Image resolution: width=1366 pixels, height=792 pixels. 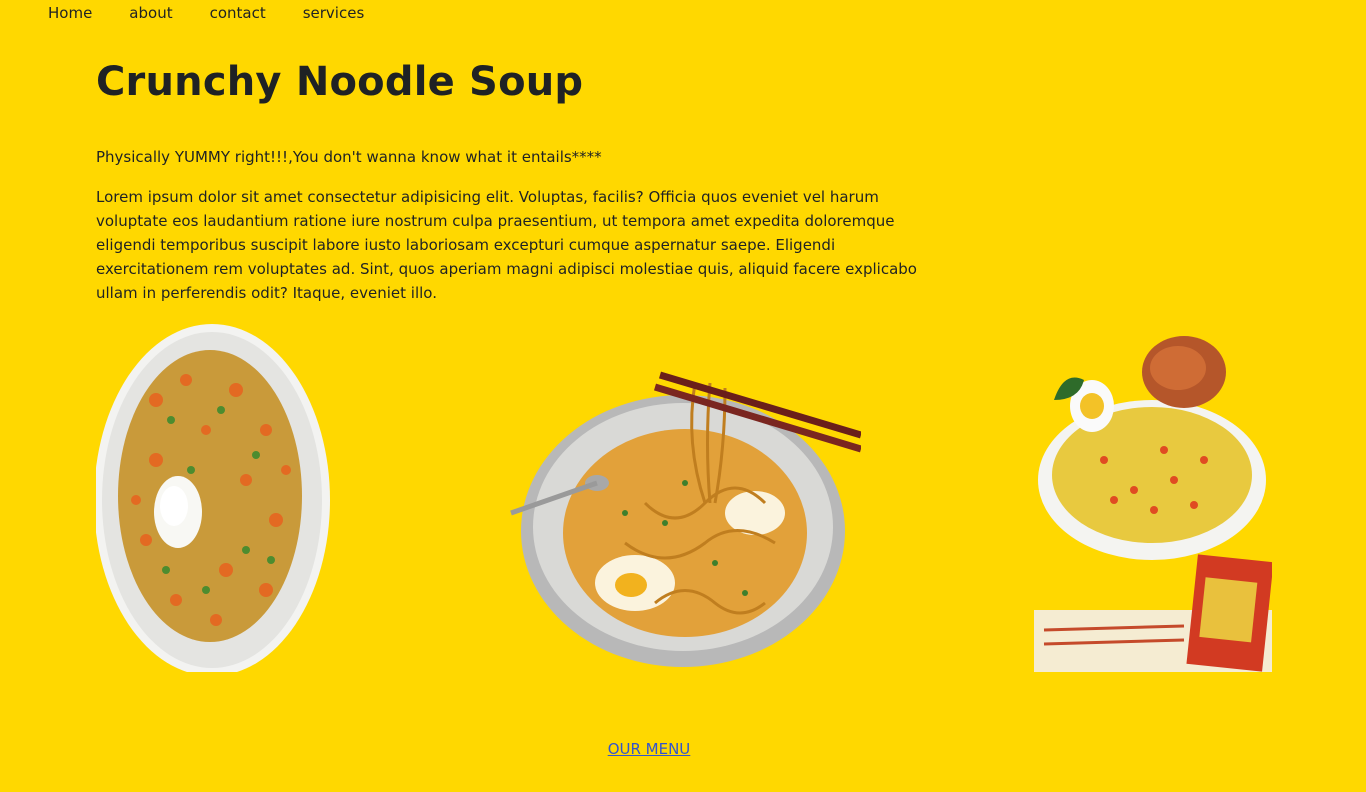 What do you see at coordinates (649, 749) in the screenshot?
I see `our-menu-link: OUR MENU` at bounding box center [649, 749].